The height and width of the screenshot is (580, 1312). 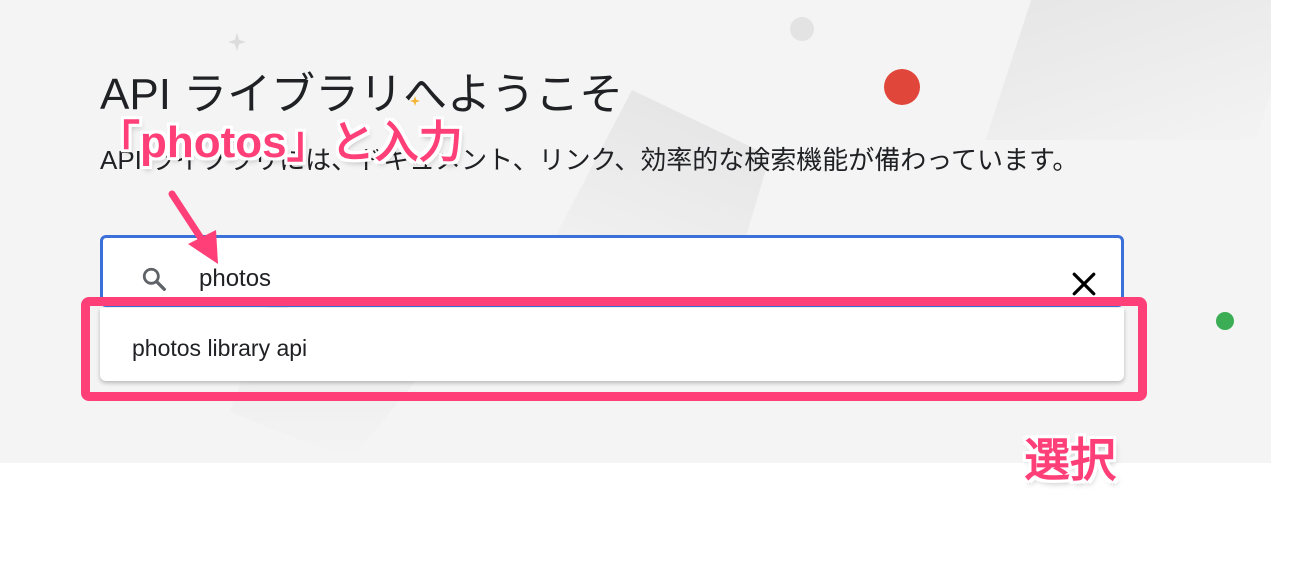 I want to click on search-input, so click(x=609, y=279).